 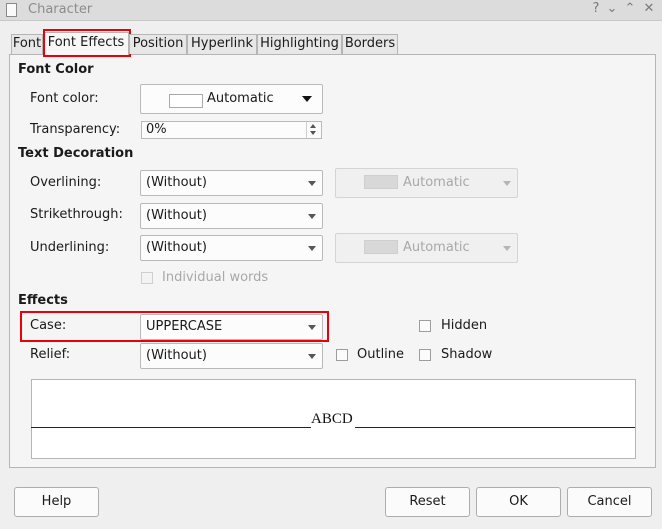 I want to click on strikethrough-select: (Without), so click(x=231, y=216).